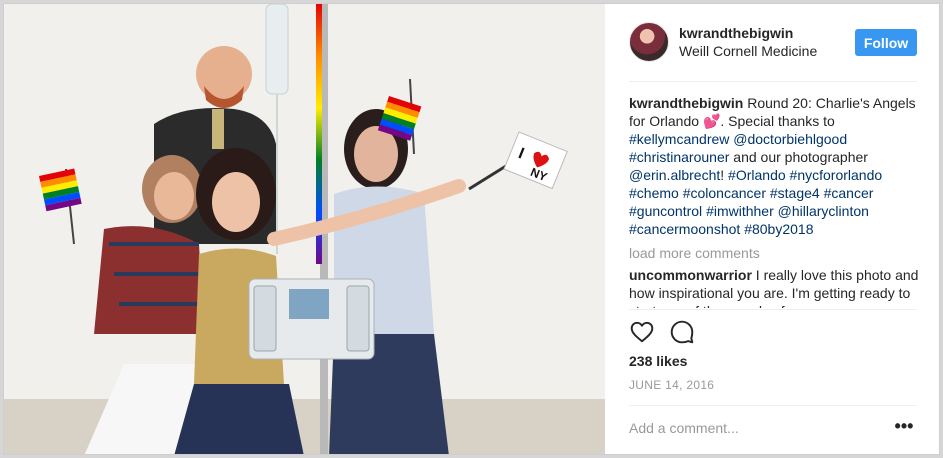 The image size is (943, 458). Describe the element at coordinates (795, 193) in the screenshot. I see `hashtag-link: #stage4` at that location.